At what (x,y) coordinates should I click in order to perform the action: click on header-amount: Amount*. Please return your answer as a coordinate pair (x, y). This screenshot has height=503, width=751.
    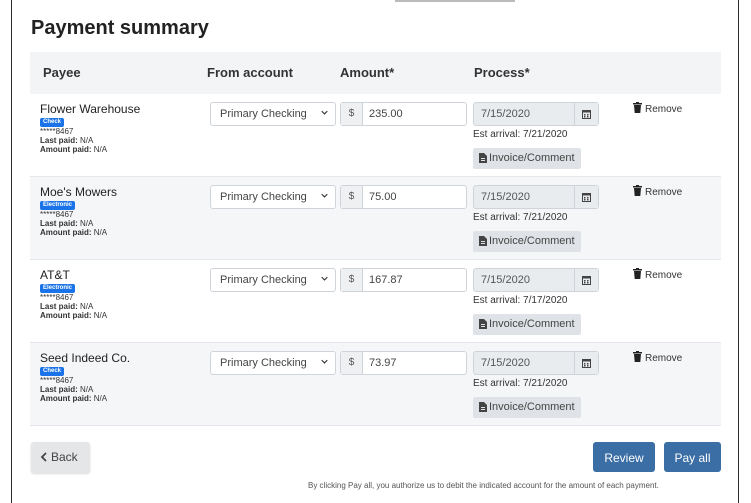
    Looking at the image, I should click on (367, 72).